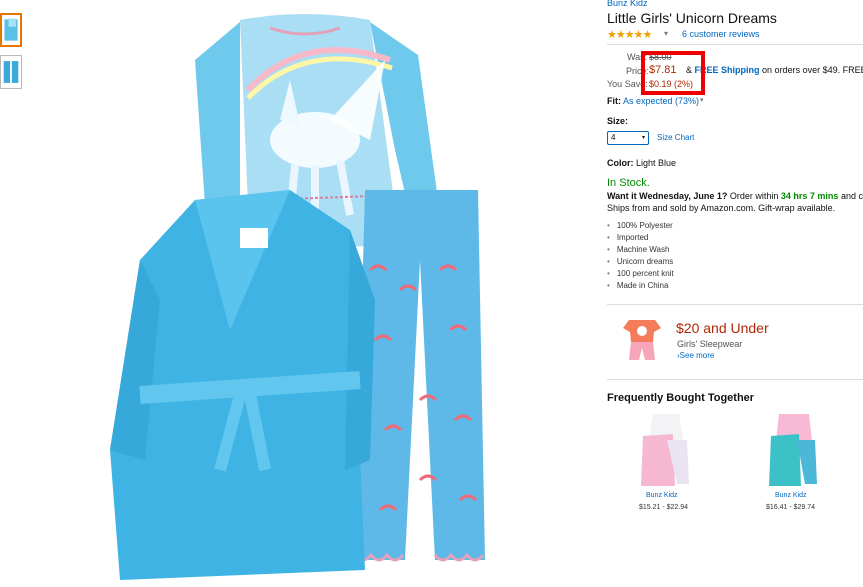 The image size is (863, 587). Describe the element at coordinates (675, 137) in the screenshot. I see `size-chart-link: Size Chart` at that location.